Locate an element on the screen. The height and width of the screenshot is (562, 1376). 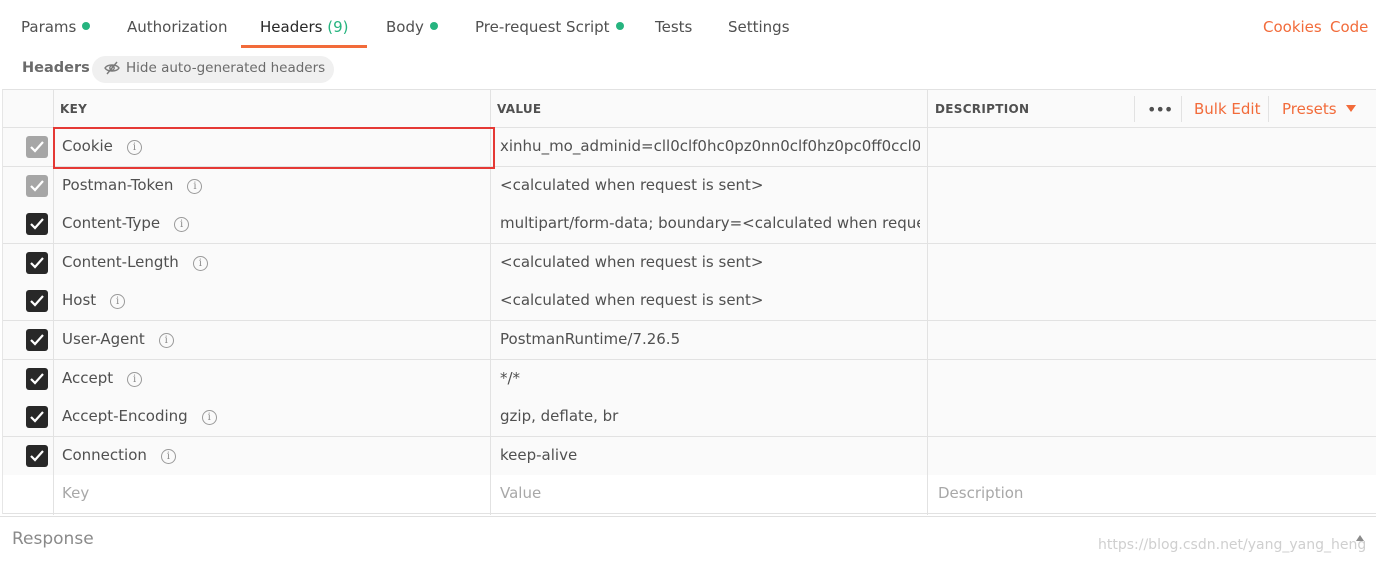
table-row: Accept-Encoding i gzip, deflate, br is located at coordinates (689, 418).